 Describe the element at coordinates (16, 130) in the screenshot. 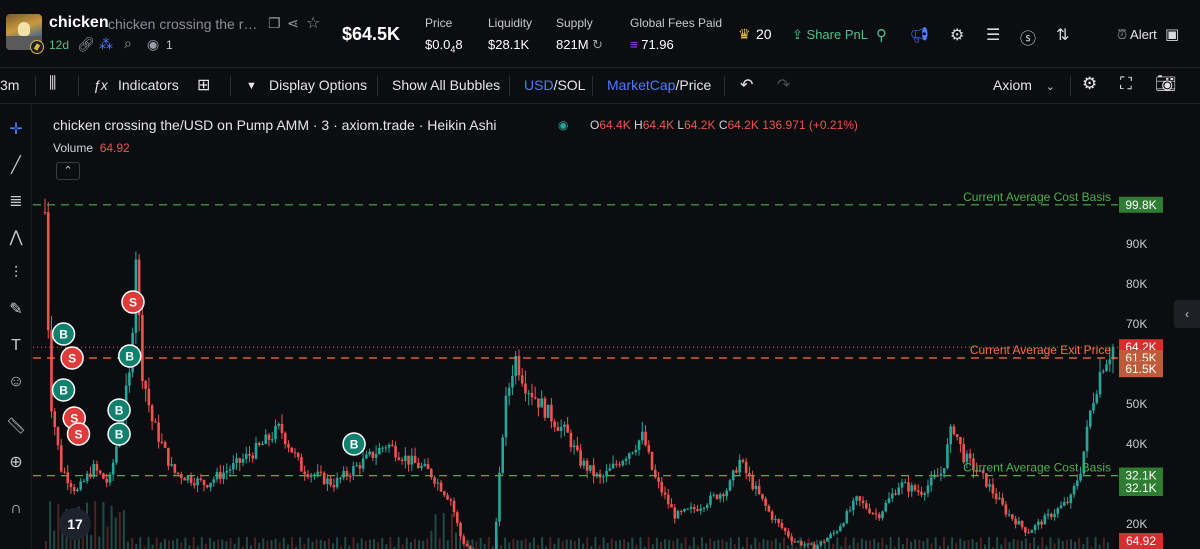

I see `crosshair-icon: ✛` at that location.